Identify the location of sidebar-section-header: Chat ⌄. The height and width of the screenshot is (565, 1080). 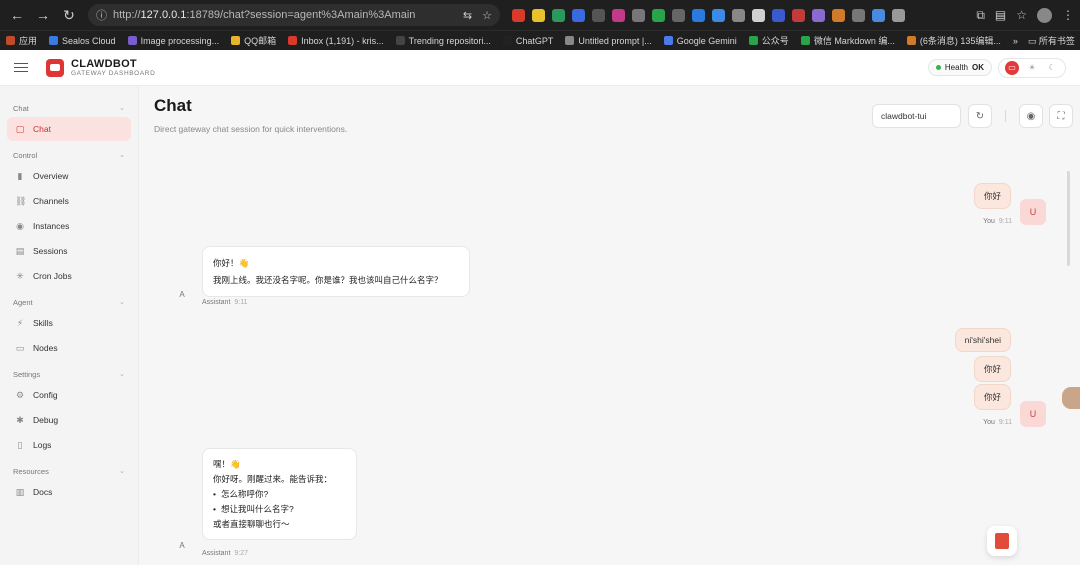
(69, 108).